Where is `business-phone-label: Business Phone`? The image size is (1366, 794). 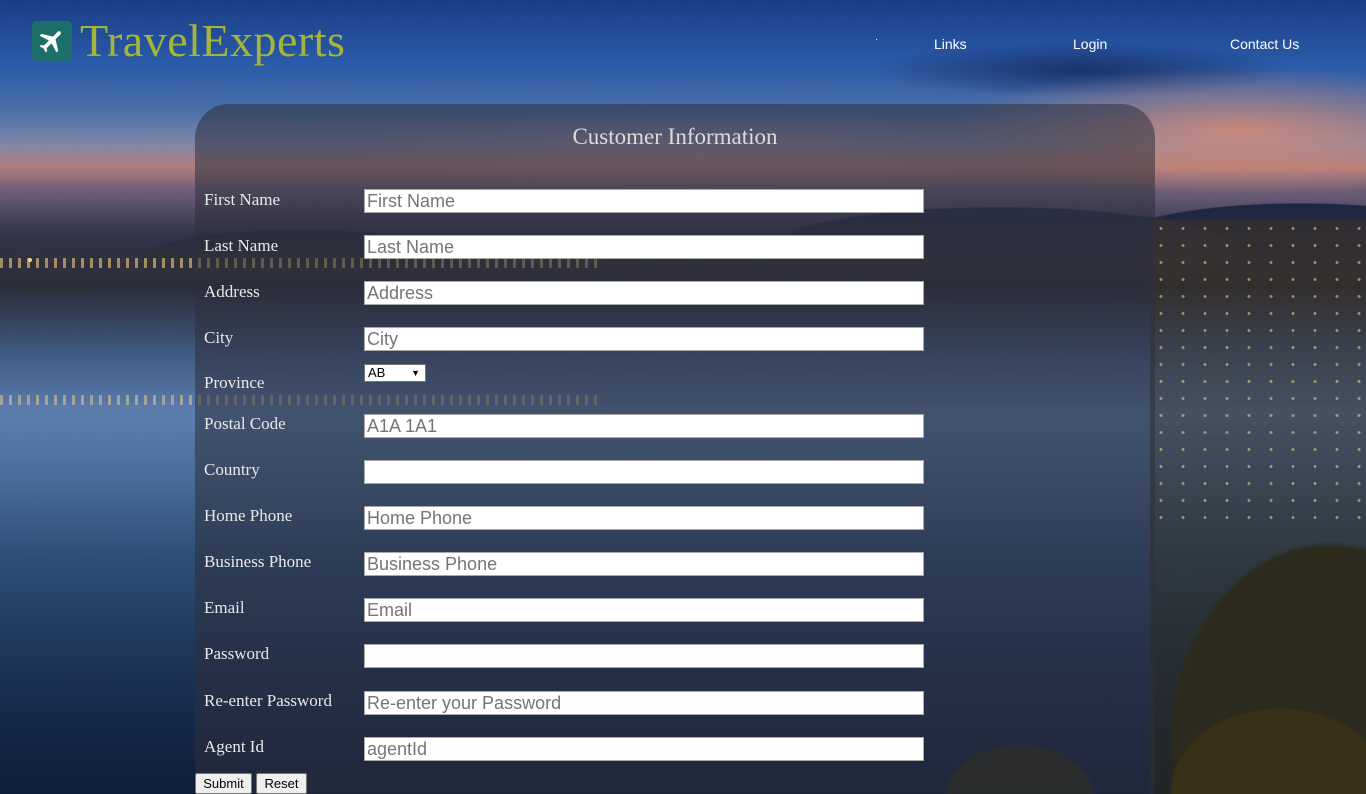 business-phone-label: Business Phone is located at coordinates (258, 561).